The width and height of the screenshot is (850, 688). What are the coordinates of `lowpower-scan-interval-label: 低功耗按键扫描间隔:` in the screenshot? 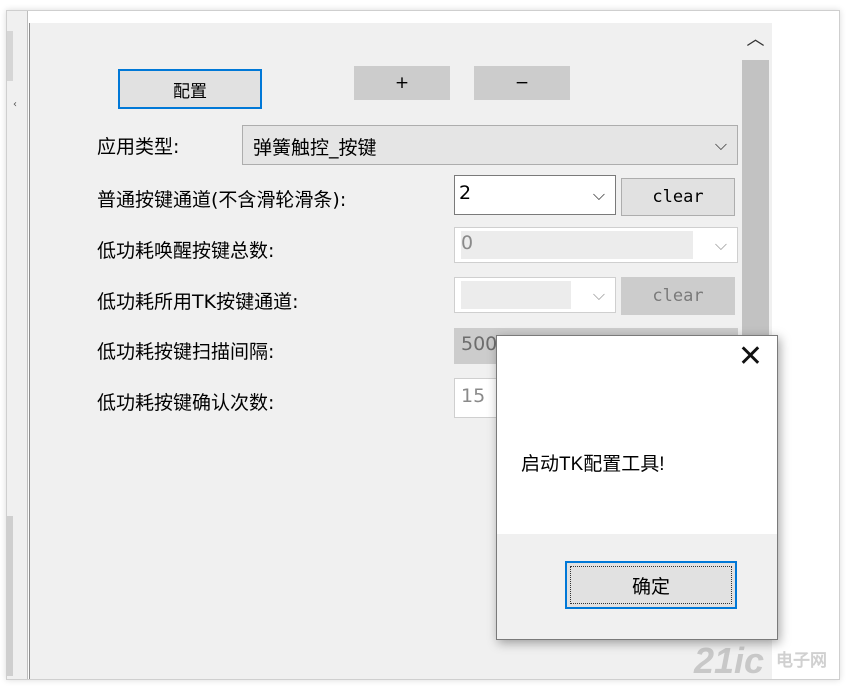 It's located at (186, 352).